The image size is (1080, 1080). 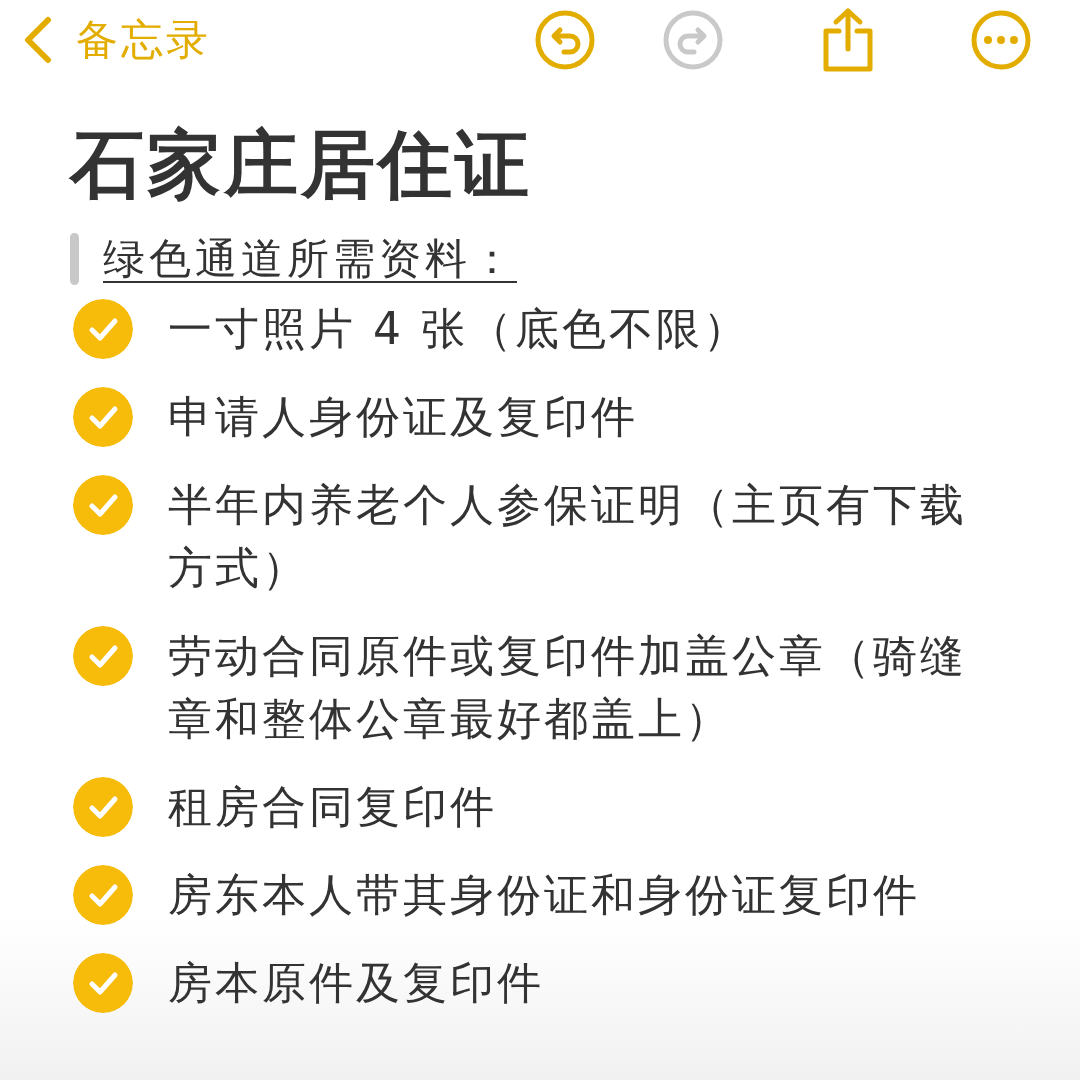 I want to click on checklist-item-text: 劳动合同原件或复印件加盖公章（骑缝章和整体公章最好都盖上）, so click(x=568, y=687).